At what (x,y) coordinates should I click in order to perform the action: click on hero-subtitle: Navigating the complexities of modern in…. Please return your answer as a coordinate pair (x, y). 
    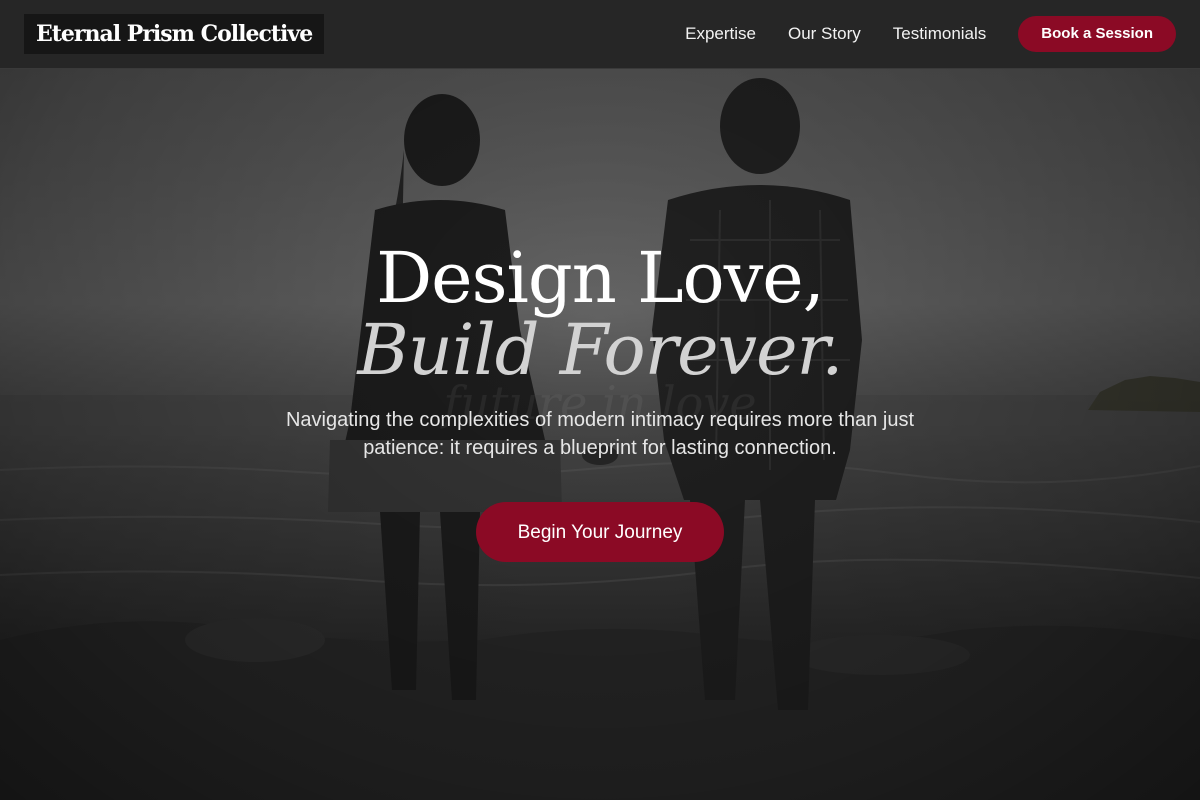
    Looking at the image, I should click on (600, 434).